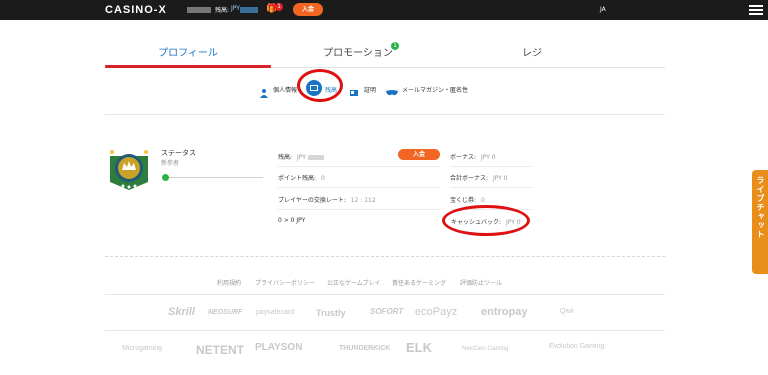  Describe the element at coordinates (567, 311) in the screenshot. I see `qiwi-logo: Qiwi` at that location.